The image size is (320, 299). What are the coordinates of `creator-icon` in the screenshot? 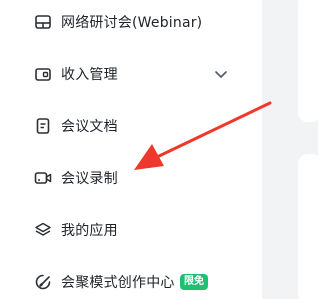 It's located at (43, 282).